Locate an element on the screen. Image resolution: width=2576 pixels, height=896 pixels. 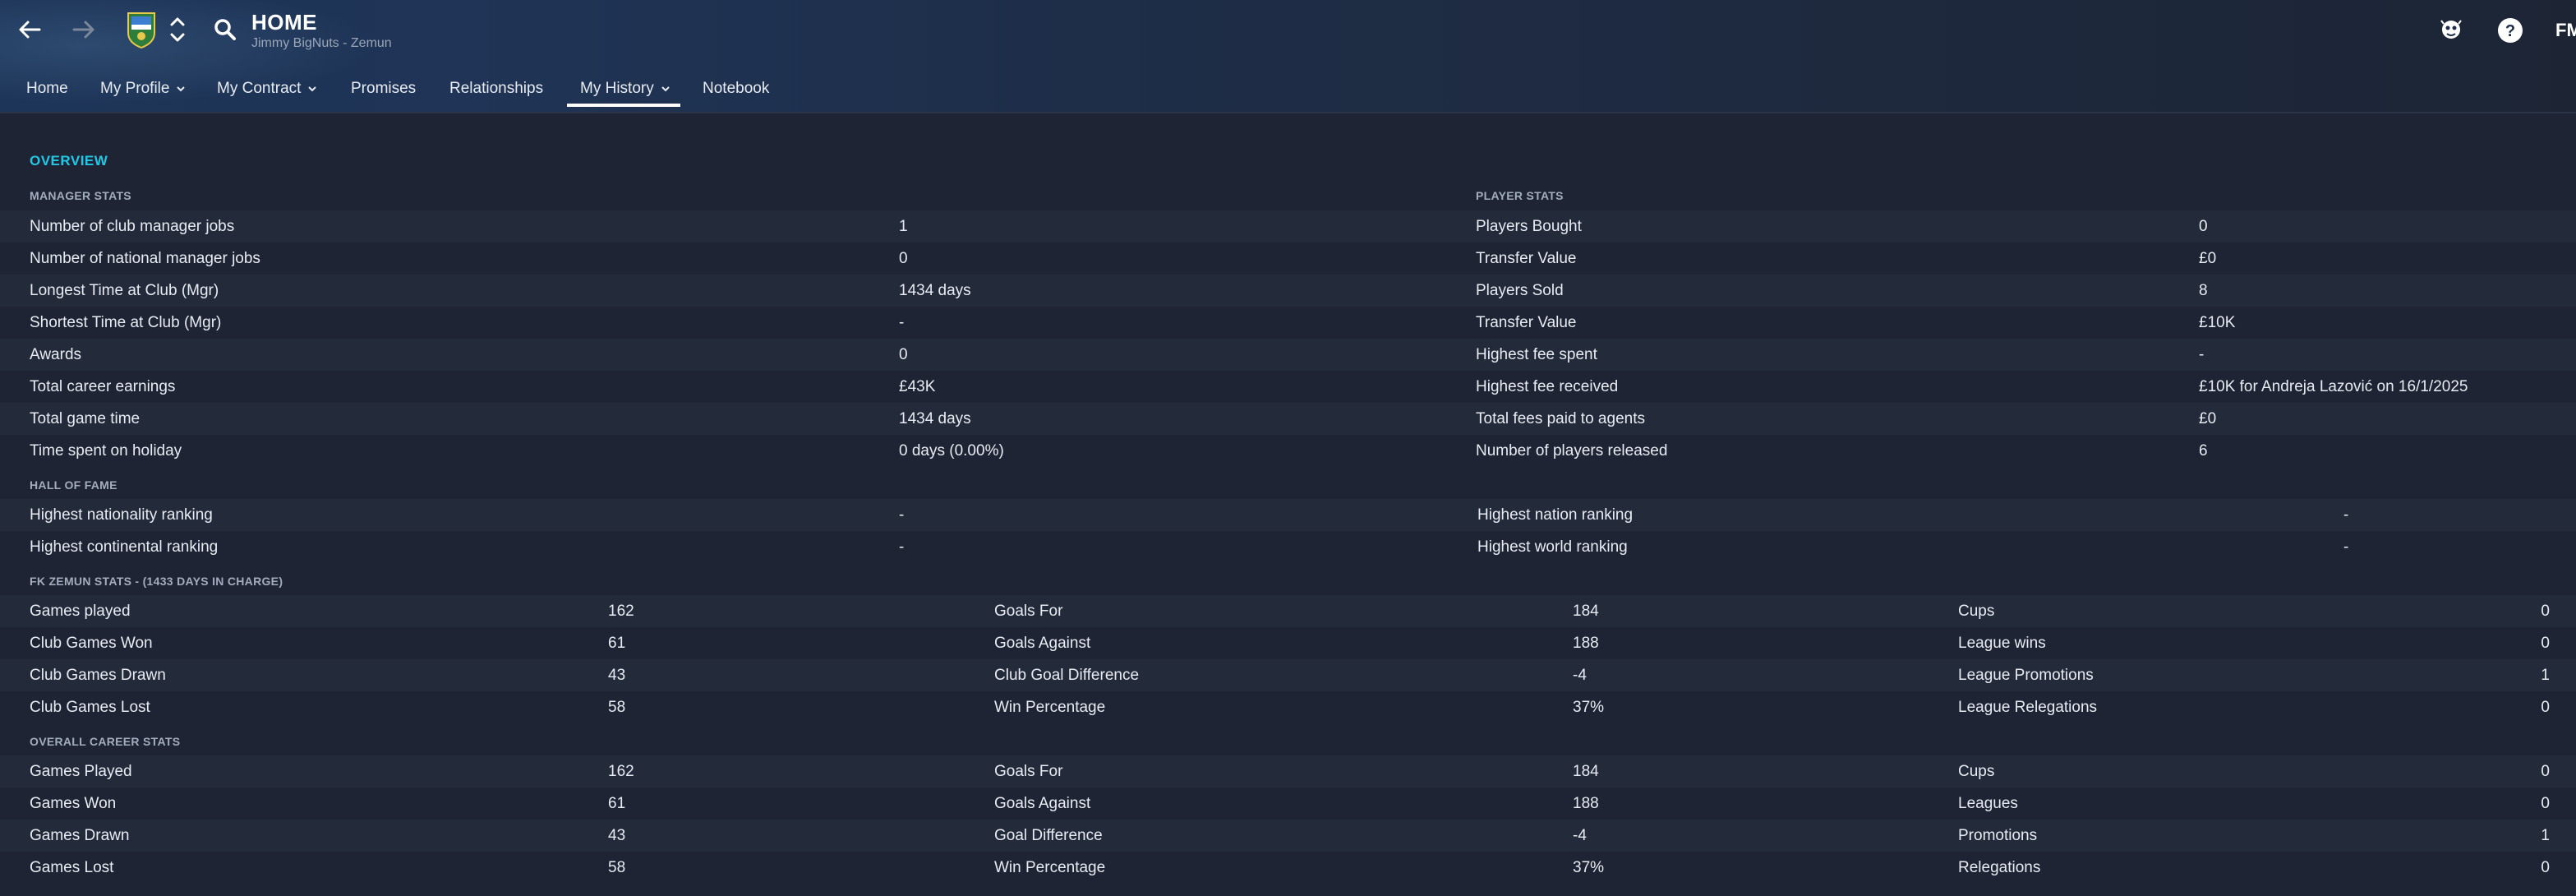
tab-home: Home is located at coordinates (47, 89).